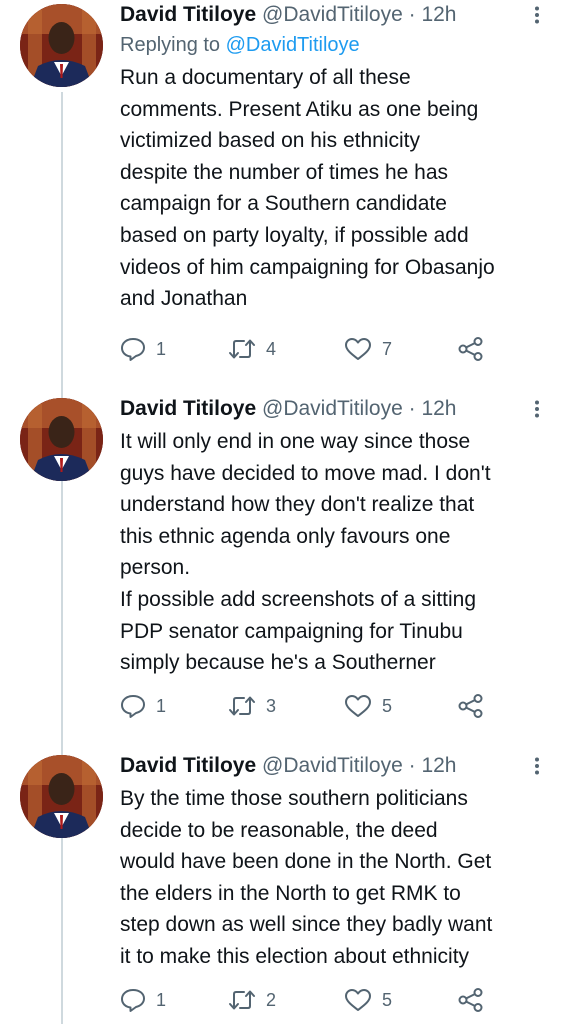 Image resolution: width=562 pixels, height=1024 pixels. I want to click on retweet-button: 3, so click(252, 706).